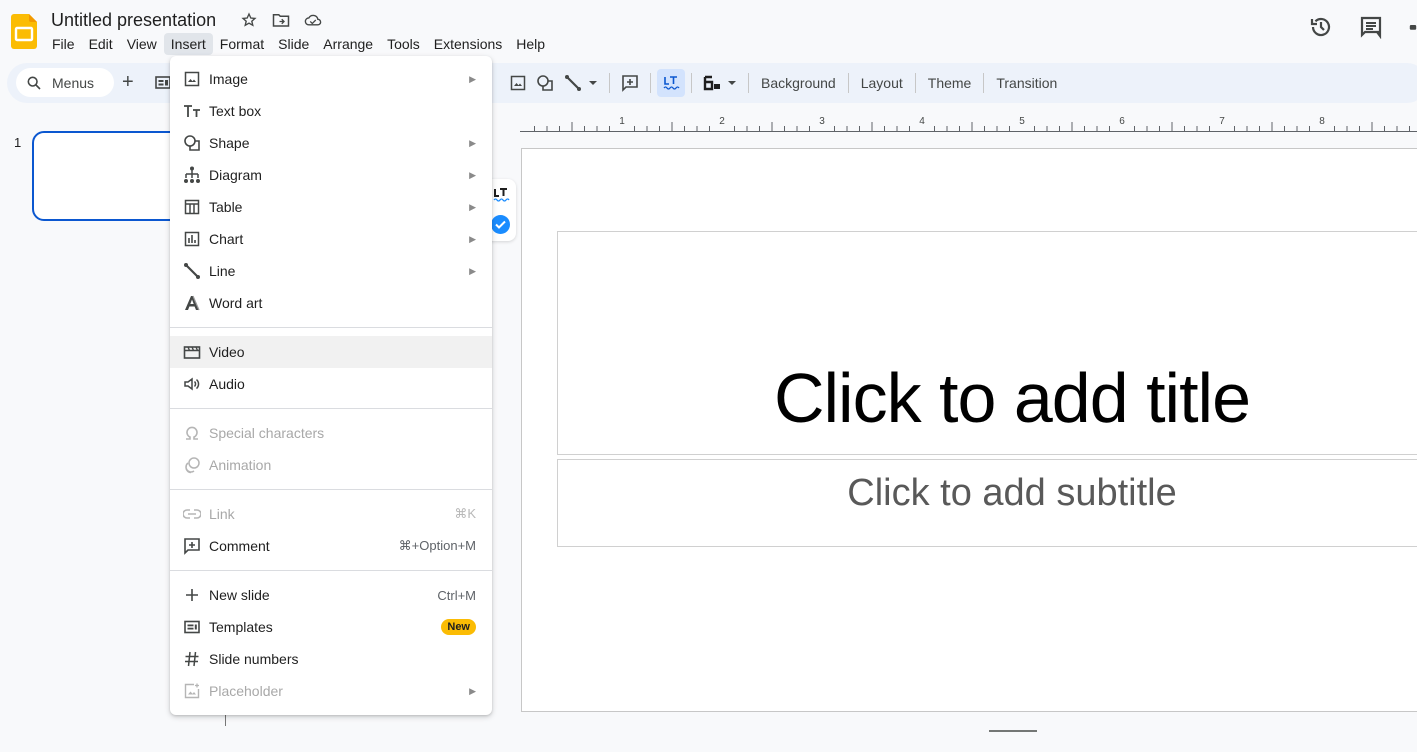 The height and width of the screenshot is (752, 1417). Describe the element at coordinates (671, 83) in the screenshot. I see `spell-check-toggle` at that location.